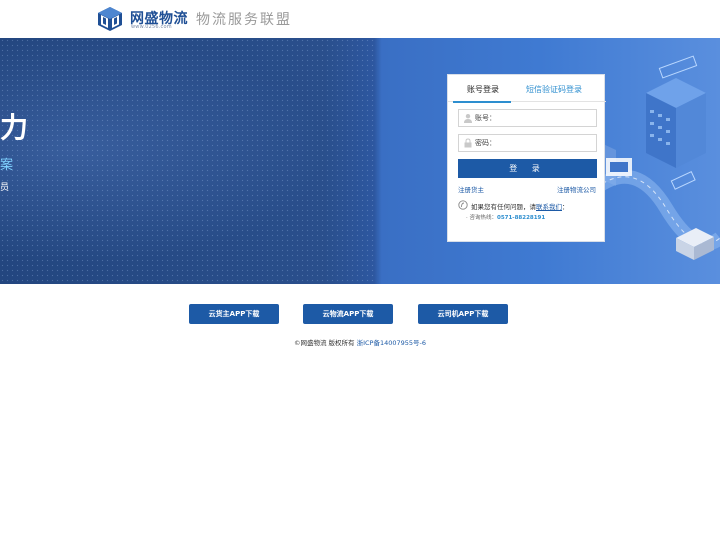  I want to click on copyright-text: ©网盛物流 版权所有, so click(325, 343).